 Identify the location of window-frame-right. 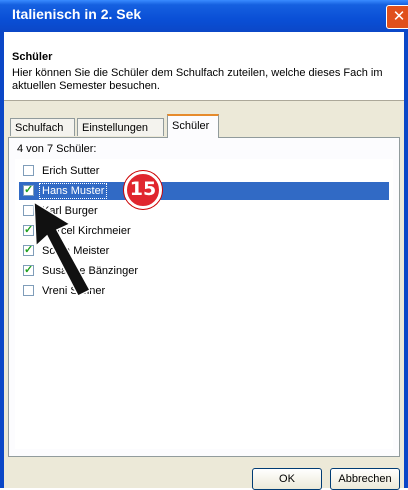
(406, 260).